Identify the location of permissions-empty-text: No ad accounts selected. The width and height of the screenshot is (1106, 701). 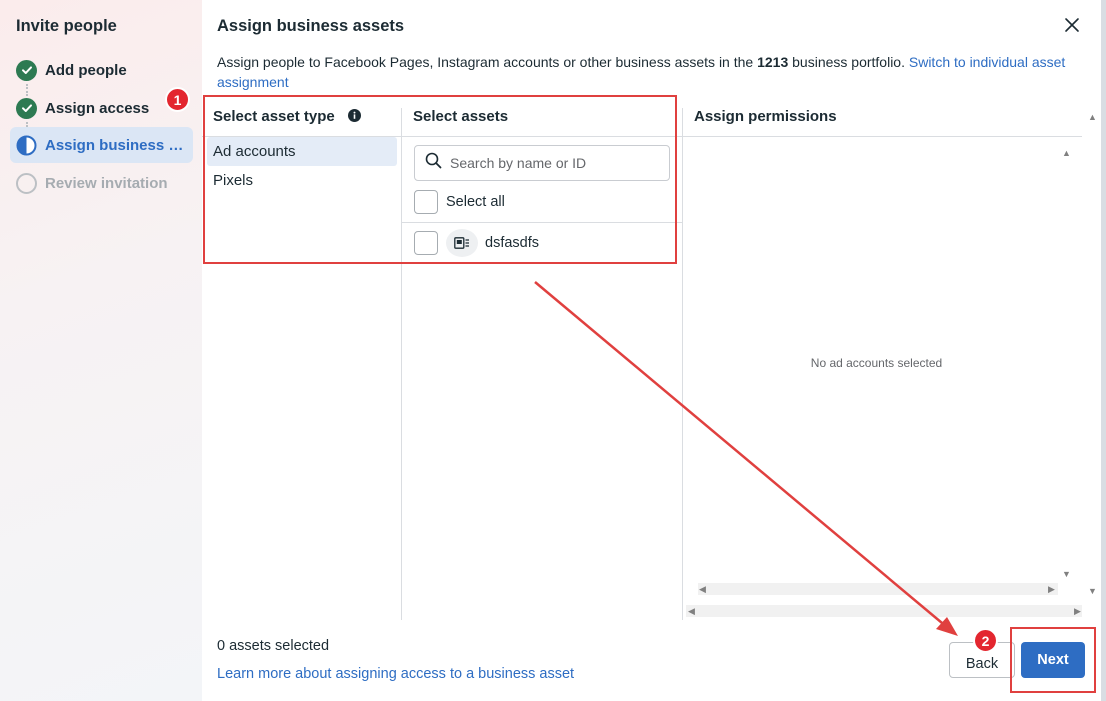
(876, 363).